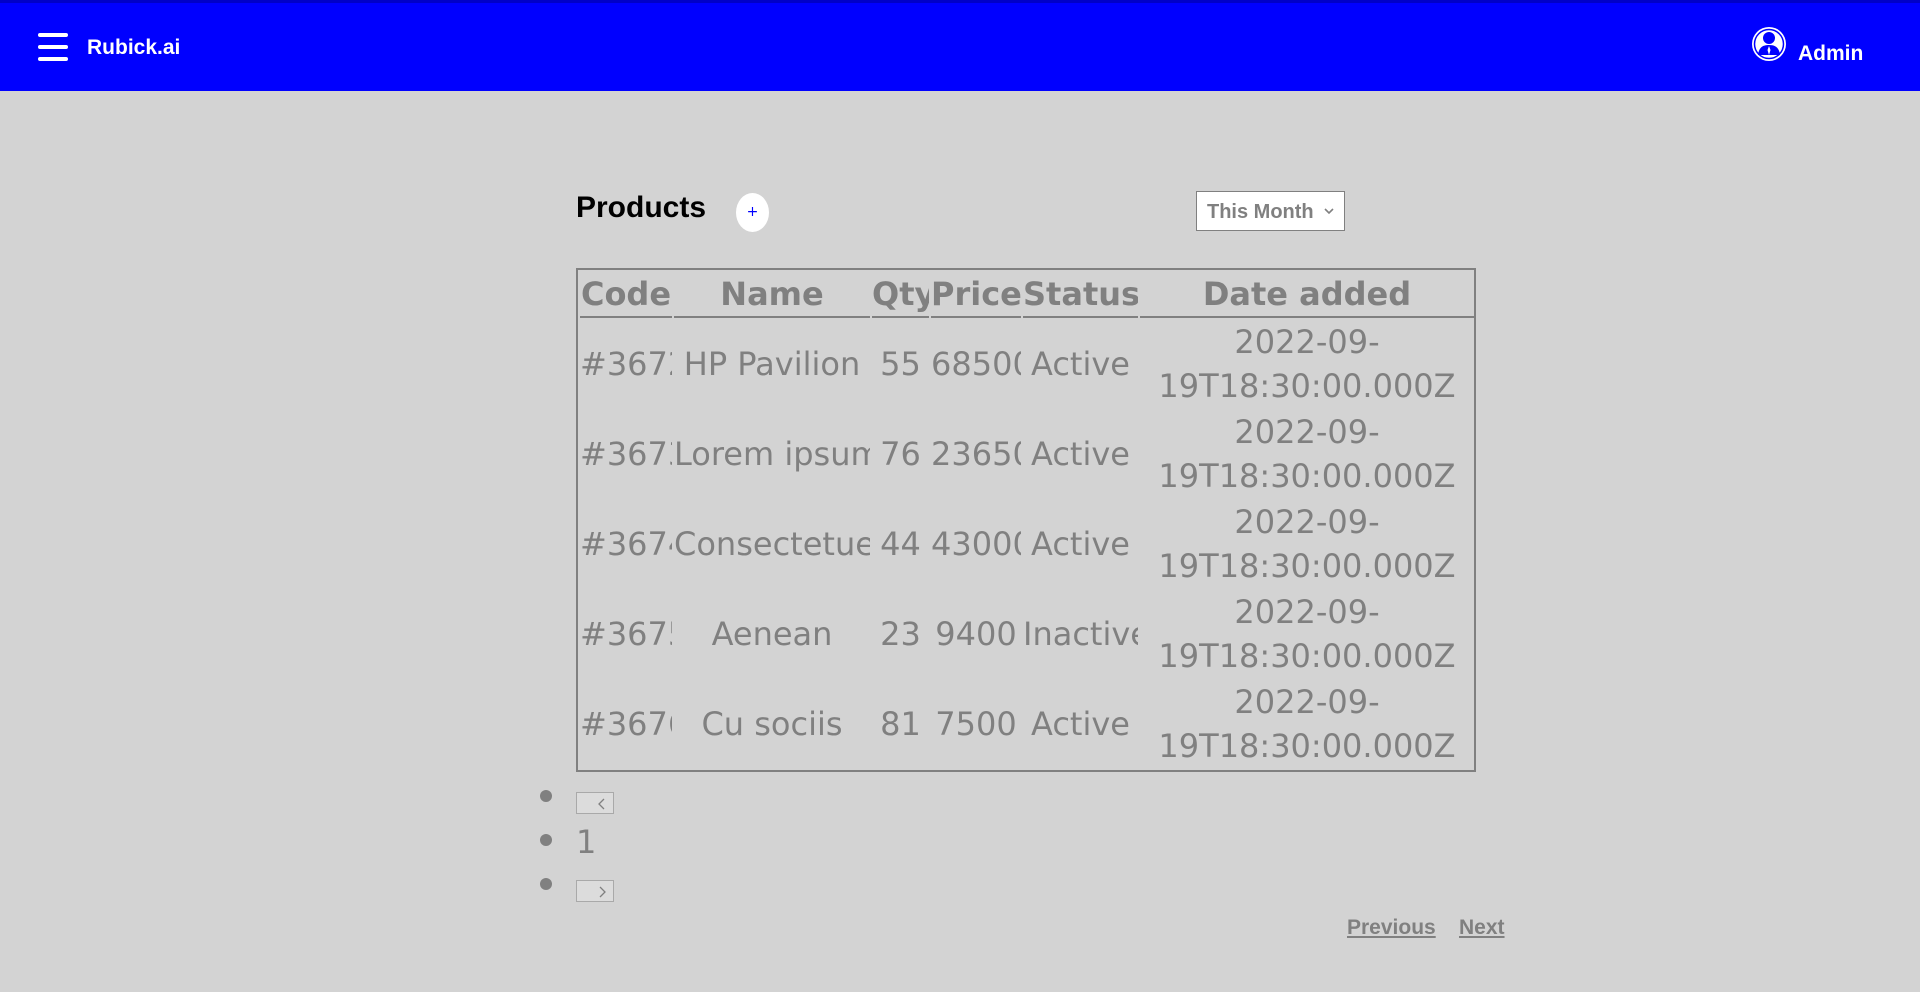 This screenshot has width=1920, height=992. Describe the element at coordinates (772, 364) in the screenshot. I see `cell-name: HP Pavilion` at that location.